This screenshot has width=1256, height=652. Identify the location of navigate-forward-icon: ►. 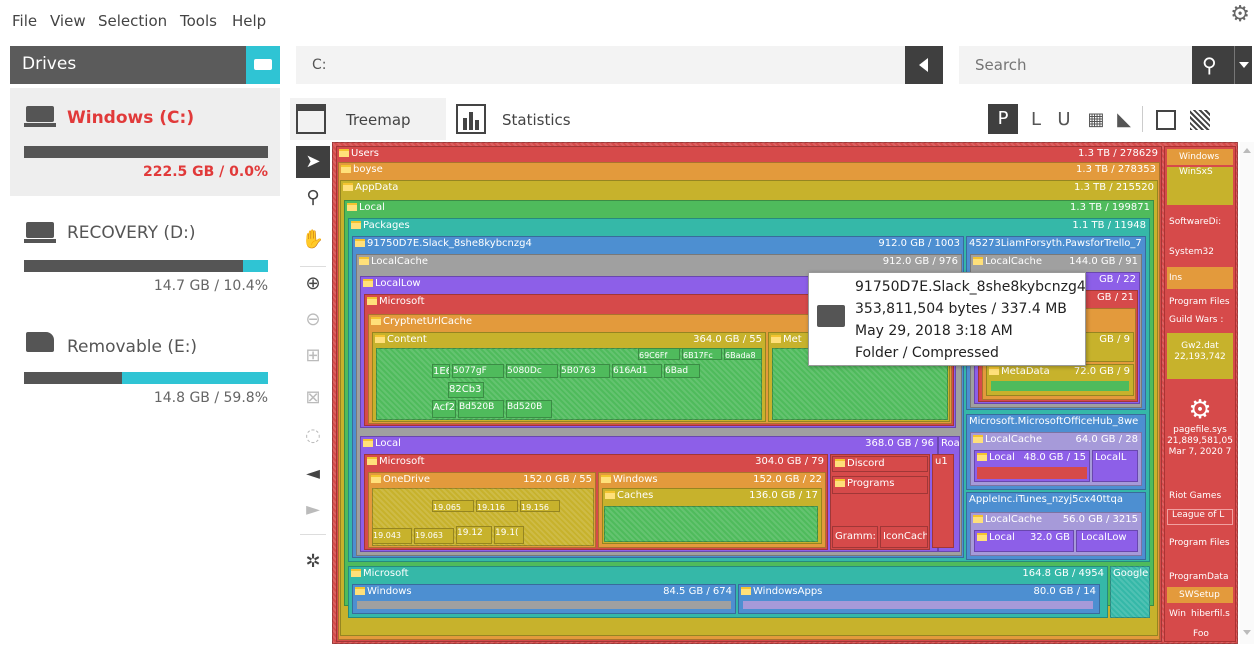
(313, 510).